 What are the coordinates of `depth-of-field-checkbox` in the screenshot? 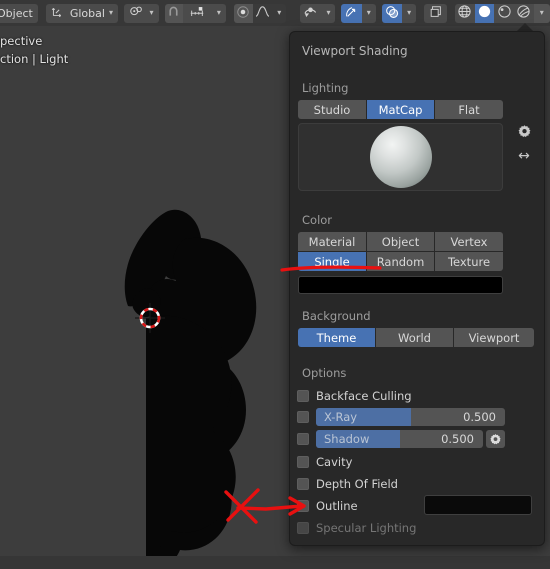 It's located at (303, 484).